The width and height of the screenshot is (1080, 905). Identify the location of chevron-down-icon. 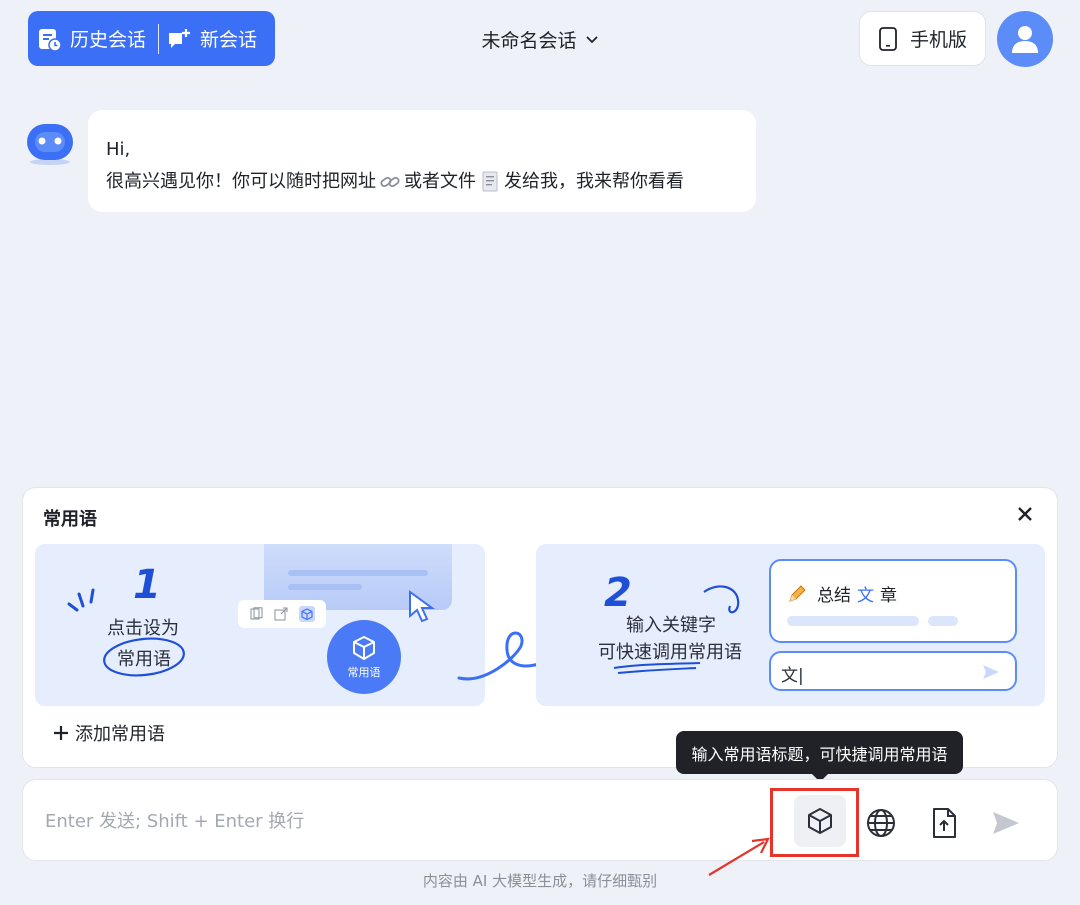
(591, 39).